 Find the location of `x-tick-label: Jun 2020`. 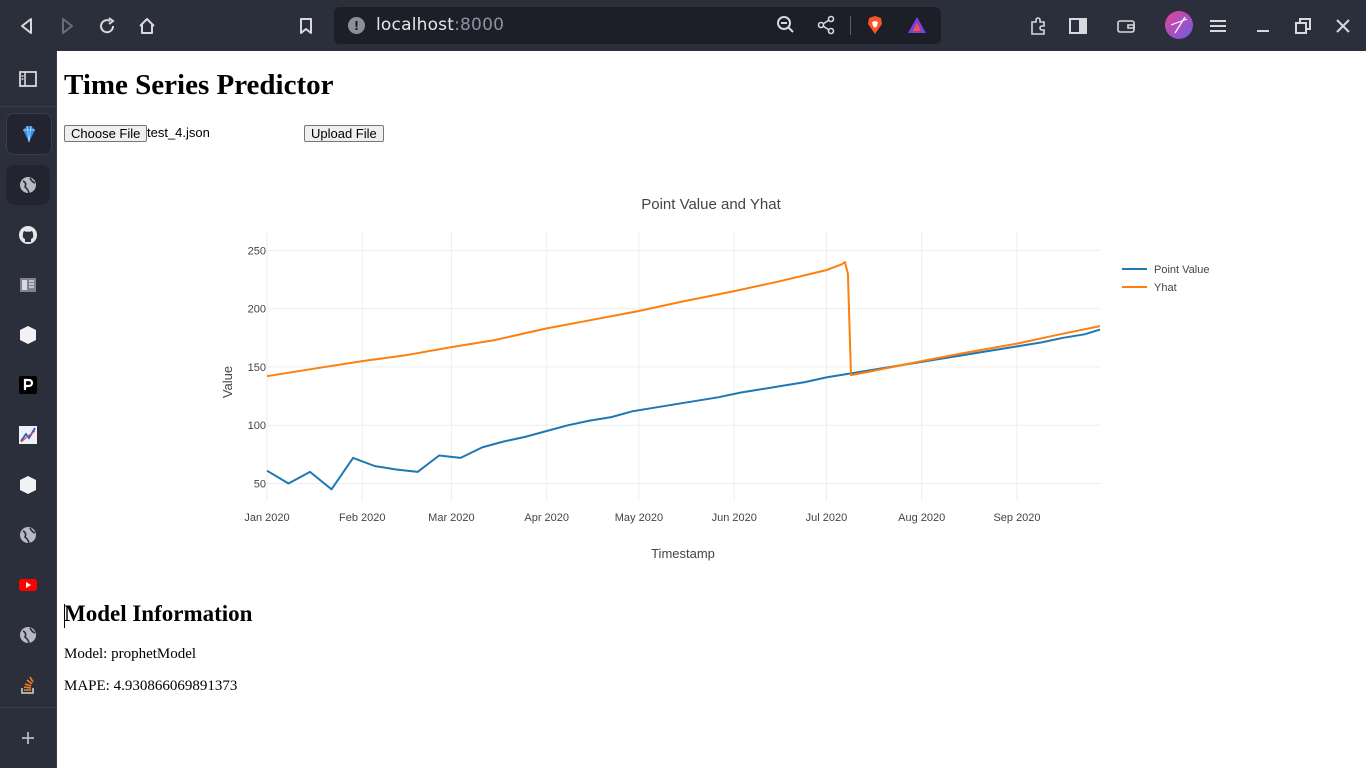

x-tick-label: Jun 2020 is located at coordinates (734, 518).